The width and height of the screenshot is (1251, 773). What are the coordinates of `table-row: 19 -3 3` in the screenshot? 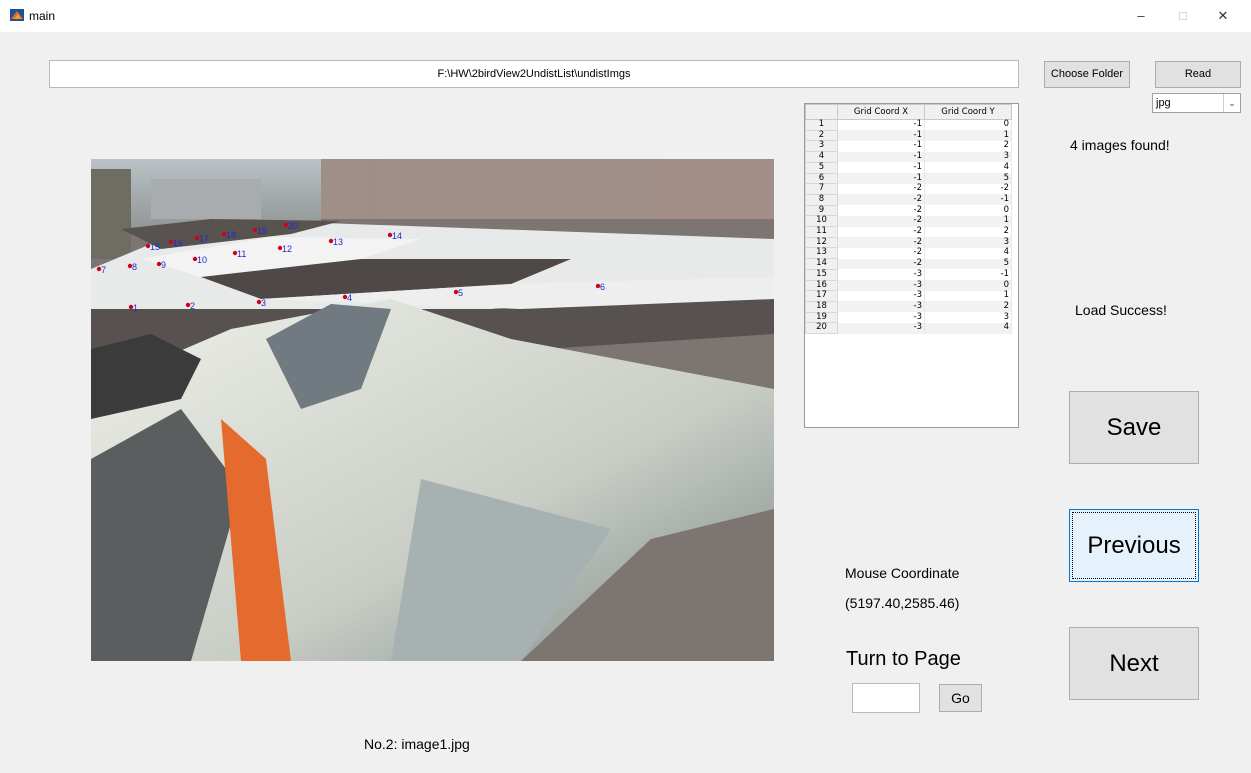 It's located at (908, 317).